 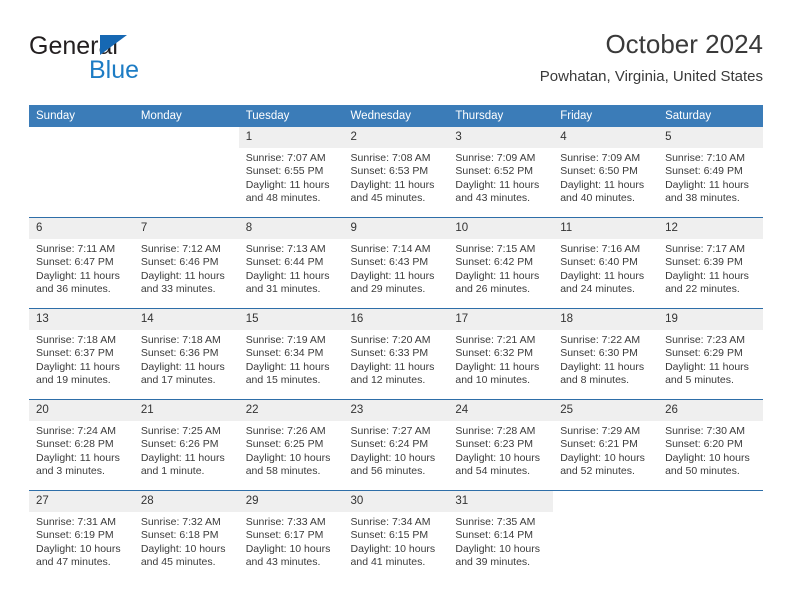 I want to click on day-number: 30, so click(x=396, y=501).